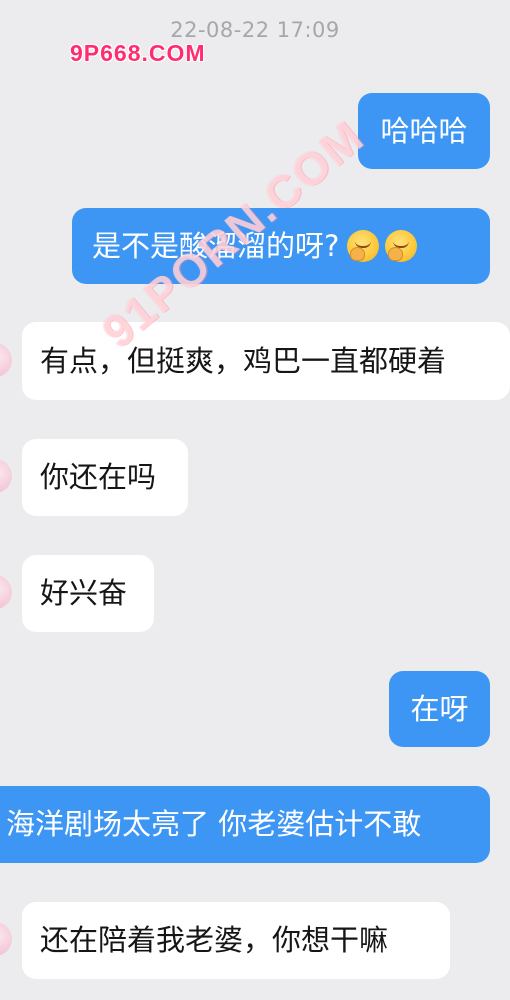  I want to click on message-bubble-incoming: 你还在吗, so click(105, 477).